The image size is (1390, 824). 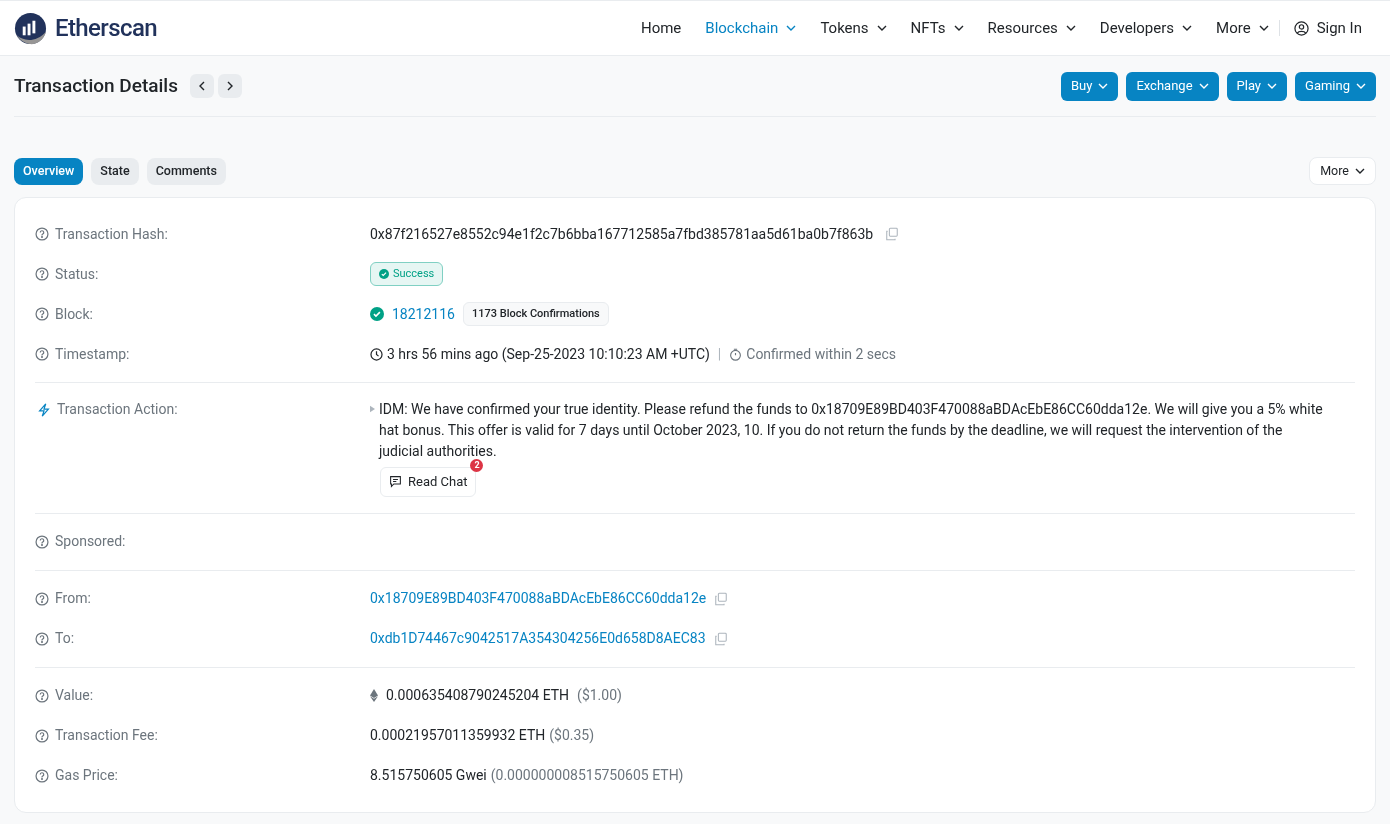 I want to click on nav-item: Tokens, so click(x=853, y=28).